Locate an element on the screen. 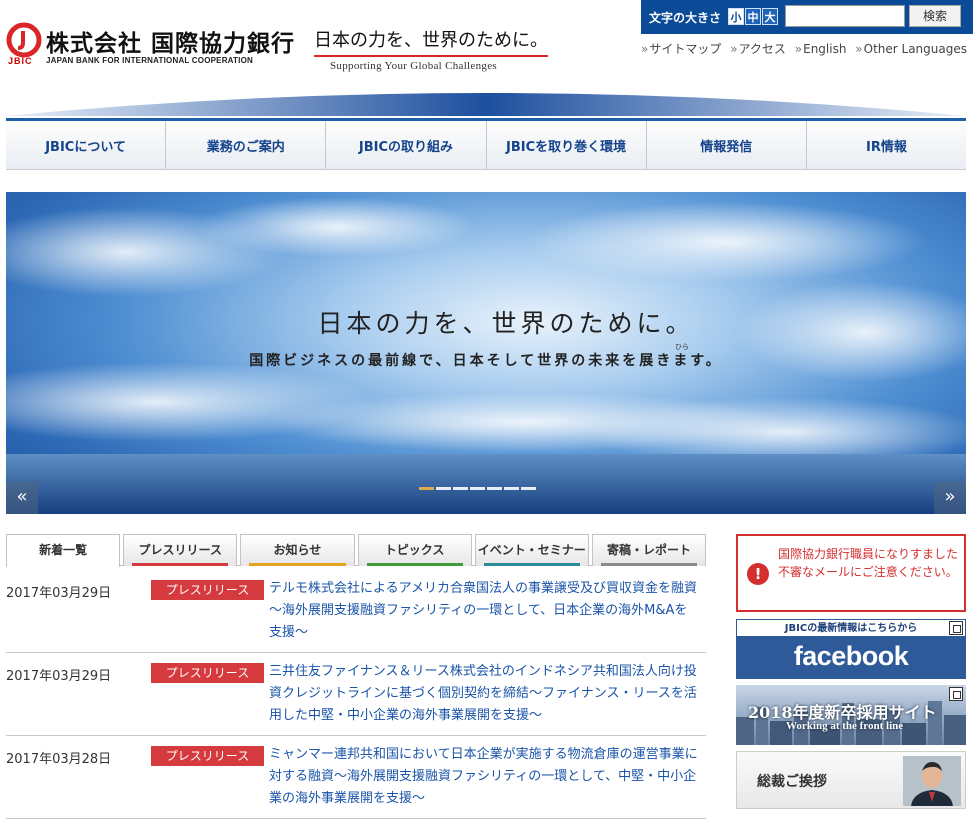  slide-next-button: » is located at coordinates (950, 498).